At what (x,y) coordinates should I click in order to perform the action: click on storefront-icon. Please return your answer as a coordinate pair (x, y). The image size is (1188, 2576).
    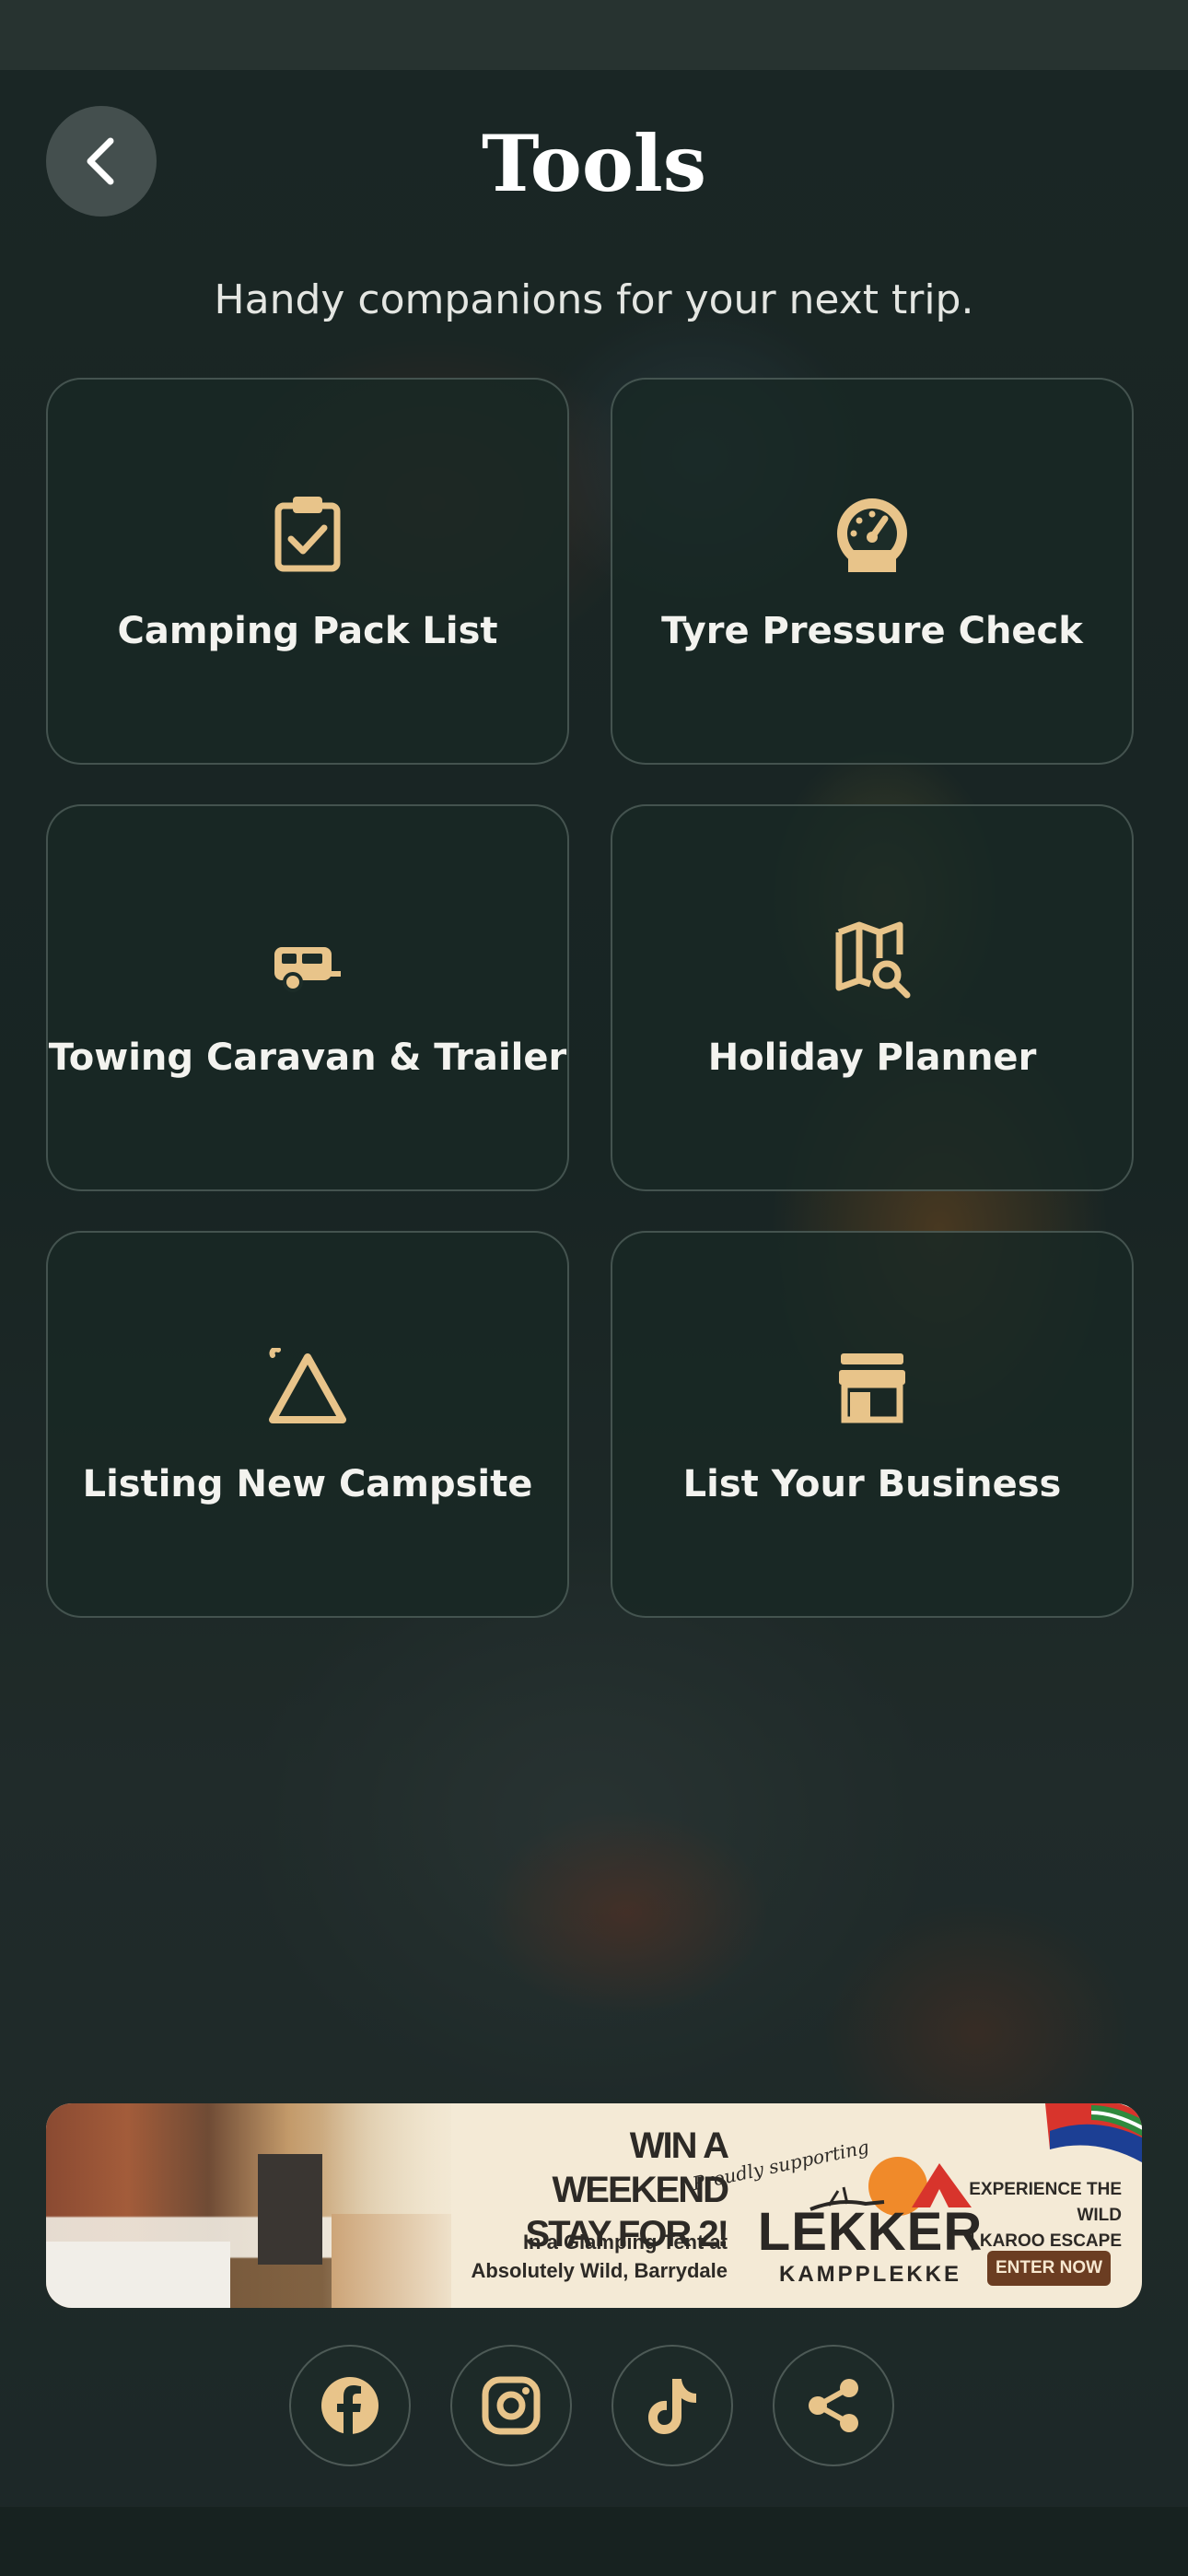
    Looking at the image, I should click on (872, 1388).